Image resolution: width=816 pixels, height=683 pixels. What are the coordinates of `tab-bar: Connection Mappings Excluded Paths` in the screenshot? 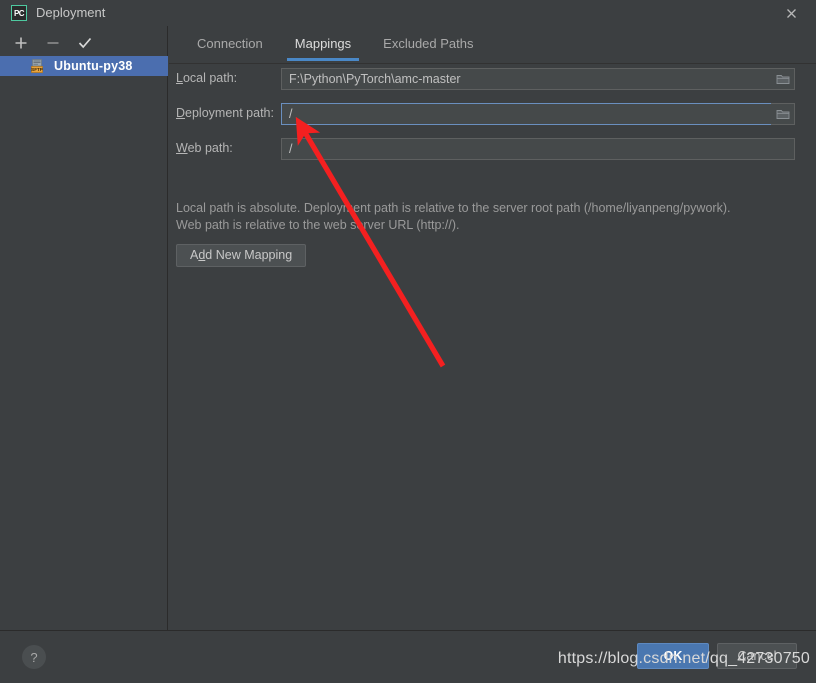 It's located at (492, 47).